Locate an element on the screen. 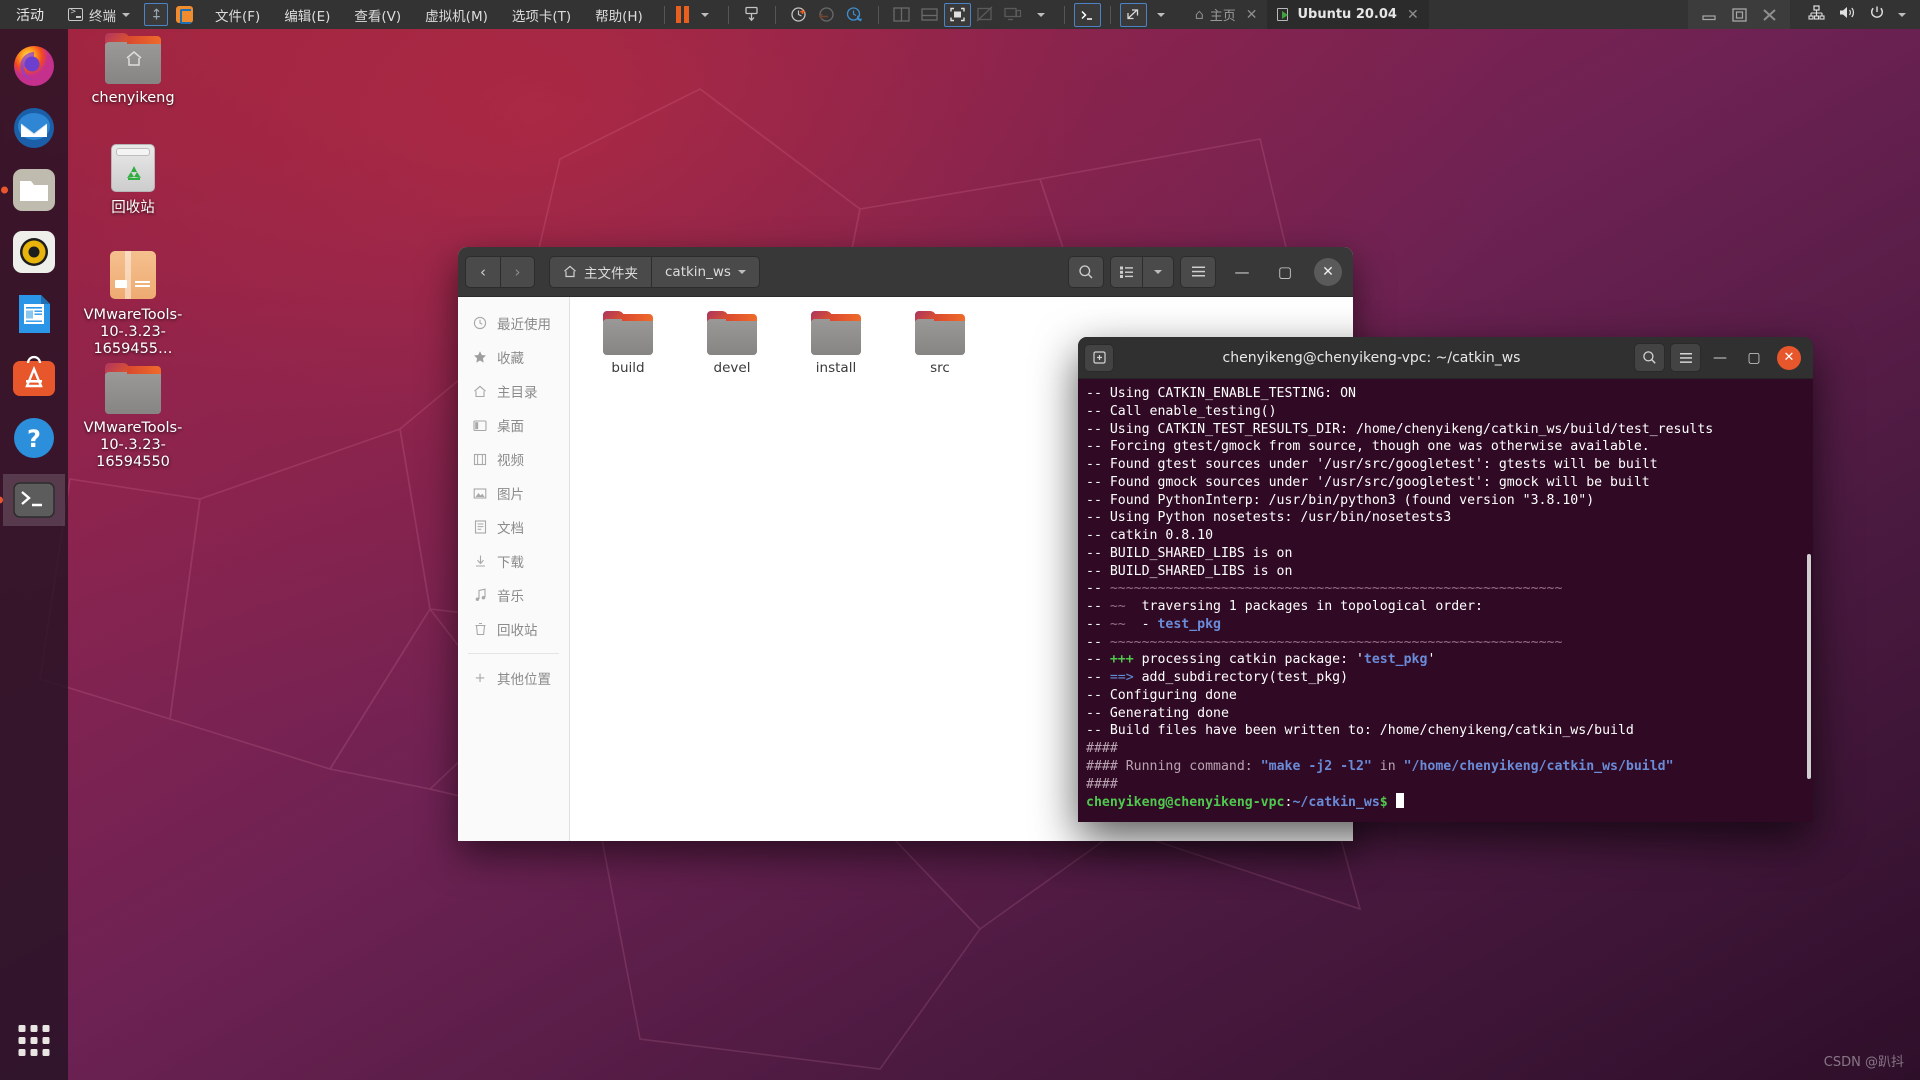  snapshot-icon is located at coordinates (752, 15).